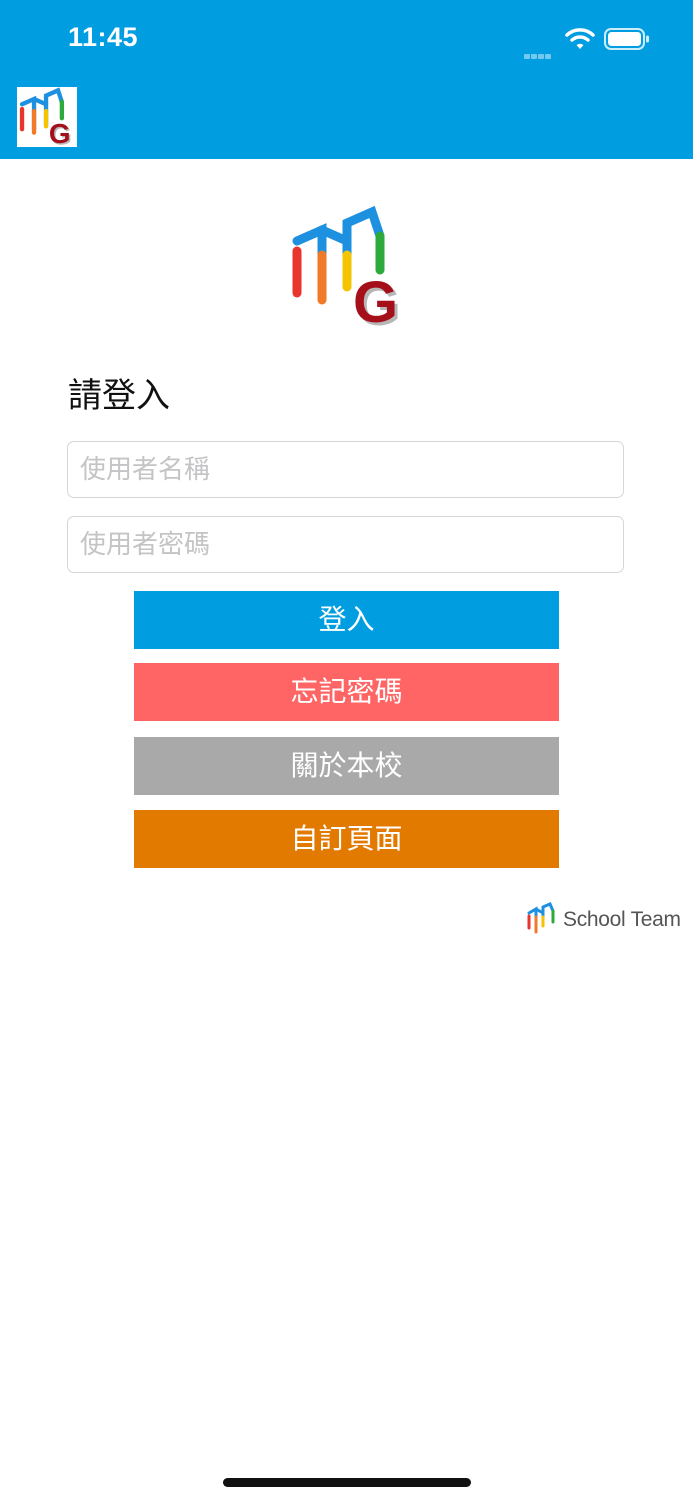  What do you see at coordinates (119, 396) in the screenshot?
I see `login-heading: 請登入` at bounding box center [119, 396].